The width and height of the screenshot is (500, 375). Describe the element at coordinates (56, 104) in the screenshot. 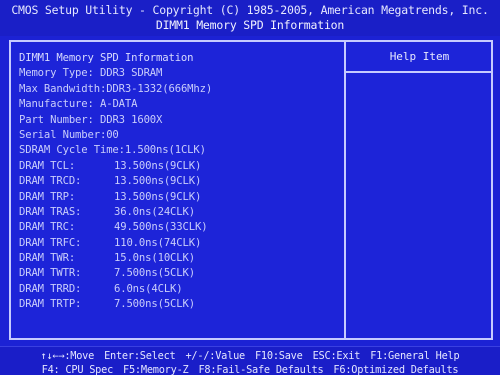

I see `info-label: Manufacture:` at that location.